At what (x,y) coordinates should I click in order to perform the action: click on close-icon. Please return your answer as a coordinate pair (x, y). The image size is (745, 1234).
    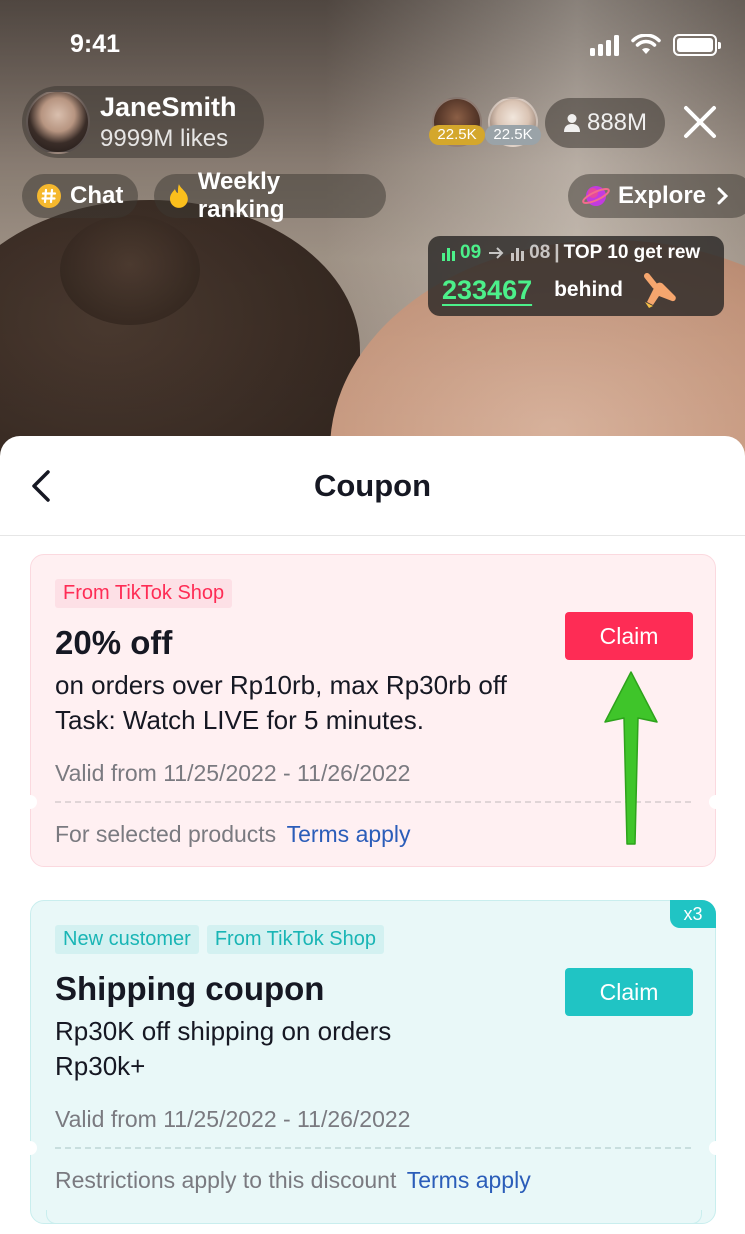
    Looking at the image, I should click on (700, 122).